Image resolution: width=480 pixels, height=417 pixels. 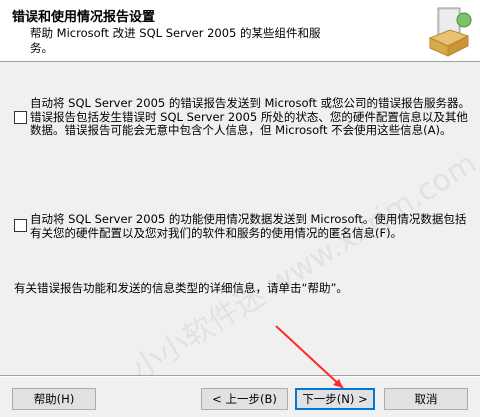 What do you see at coordinates (20, 225) in the screenshot?
I see `usage-data-checkbox` at bounding box center [20, 225].